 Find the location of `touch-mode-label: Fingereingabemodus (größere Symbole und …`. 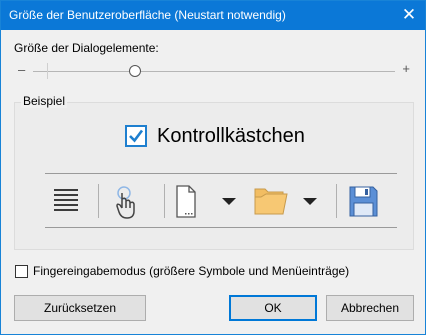

touch-mode-label: Fingereingabemodus (größere Symbole und … is located at coordinates (191, 271).